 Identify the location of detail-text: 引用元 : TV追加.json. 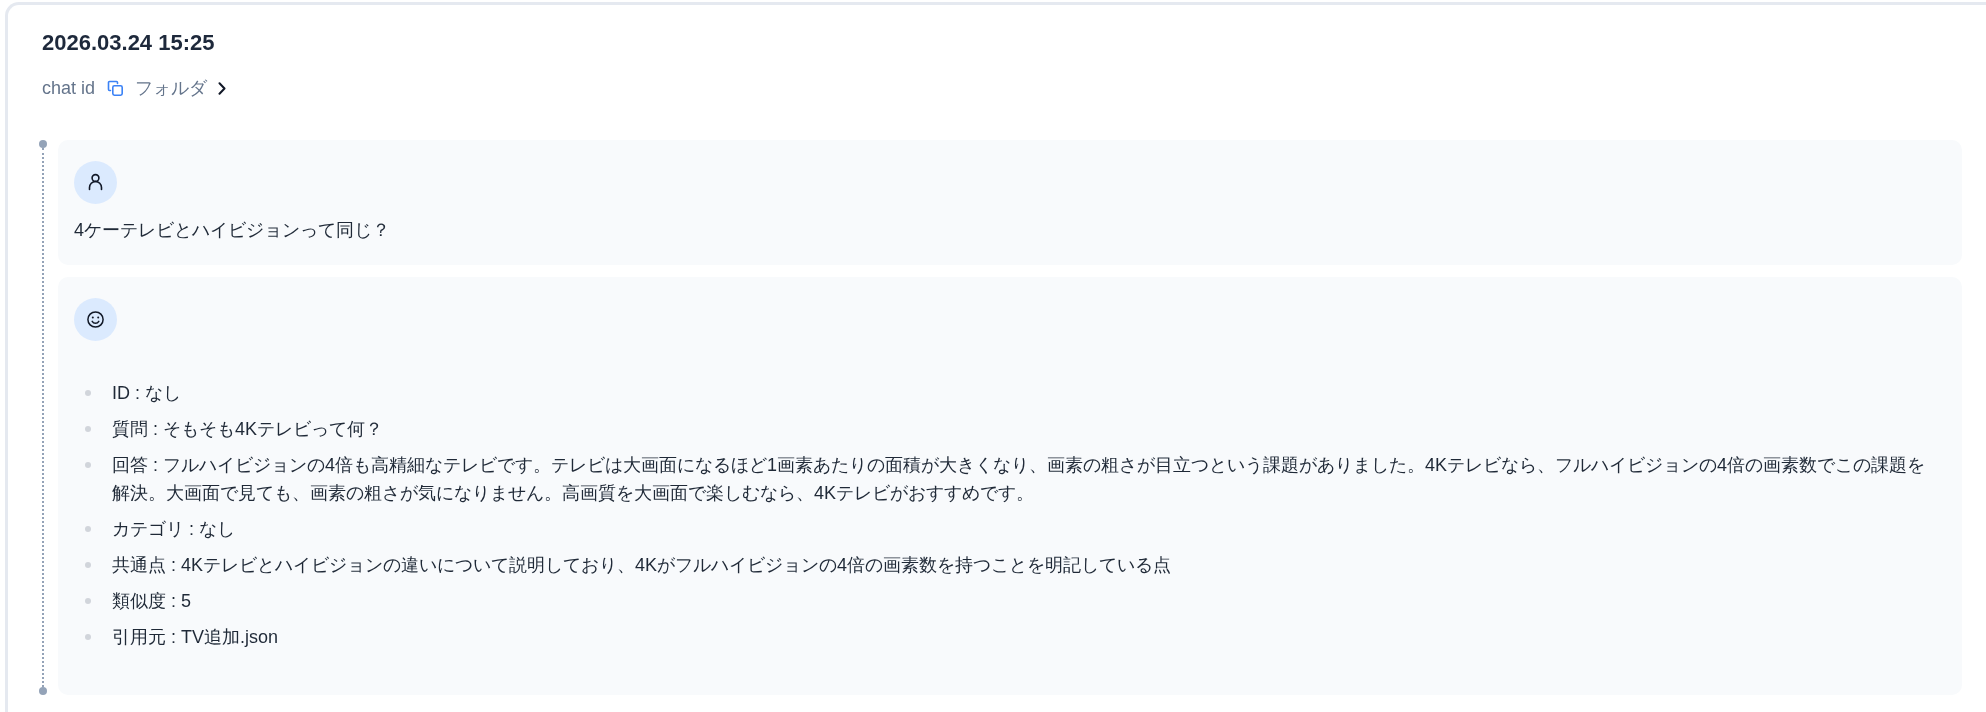
(195, 637).